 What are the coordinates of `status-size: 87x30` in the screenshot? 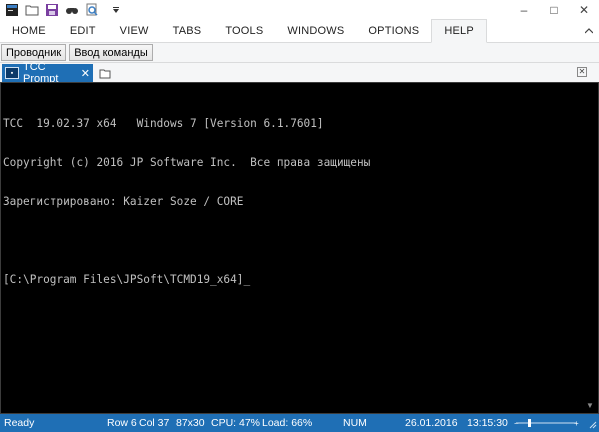 It's located at (190, 423).